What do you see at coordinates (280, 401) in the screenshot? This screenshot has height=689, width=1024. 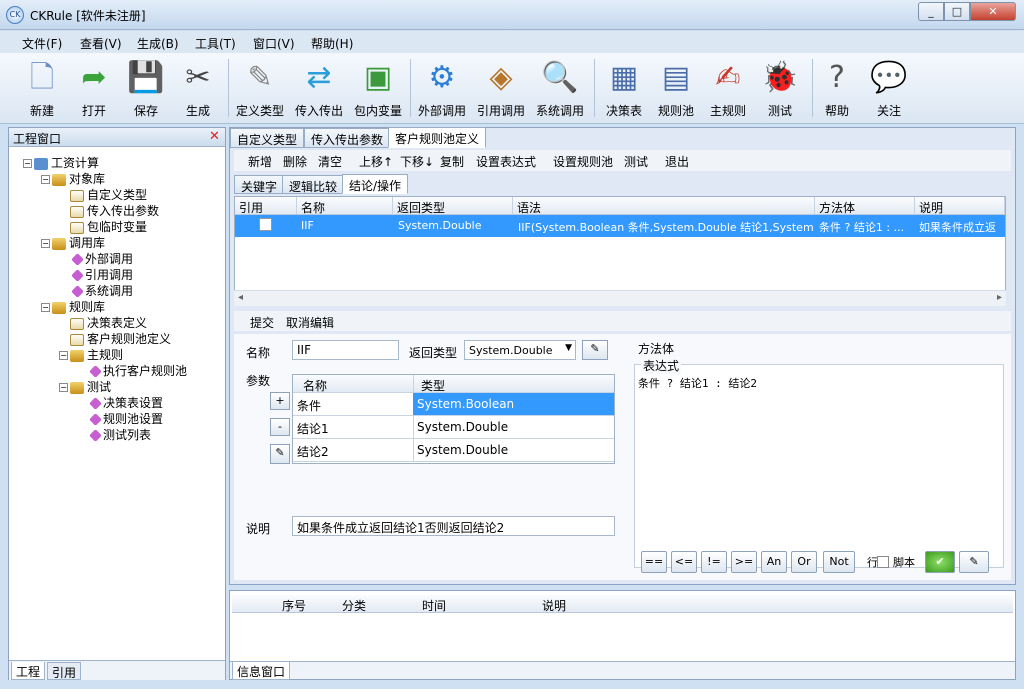 I see `add-param-button: +` at bounding box center [280, 401].